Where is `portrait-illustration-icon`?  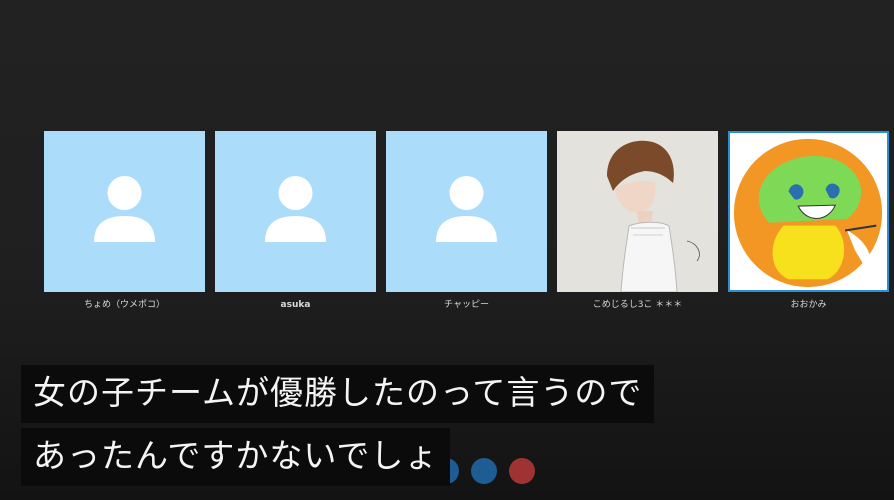
portrait-illustration-icon is located at coordinates (637, 211).